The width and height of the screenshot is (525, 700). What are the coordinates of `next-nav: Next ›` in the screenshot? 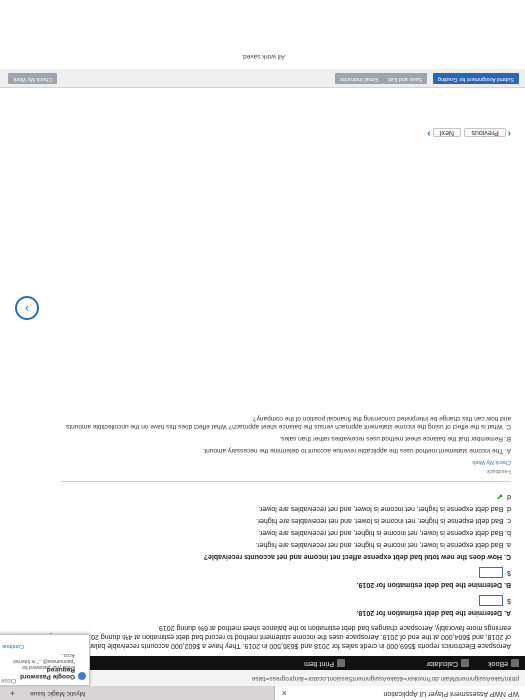 It's located at (444, 133).